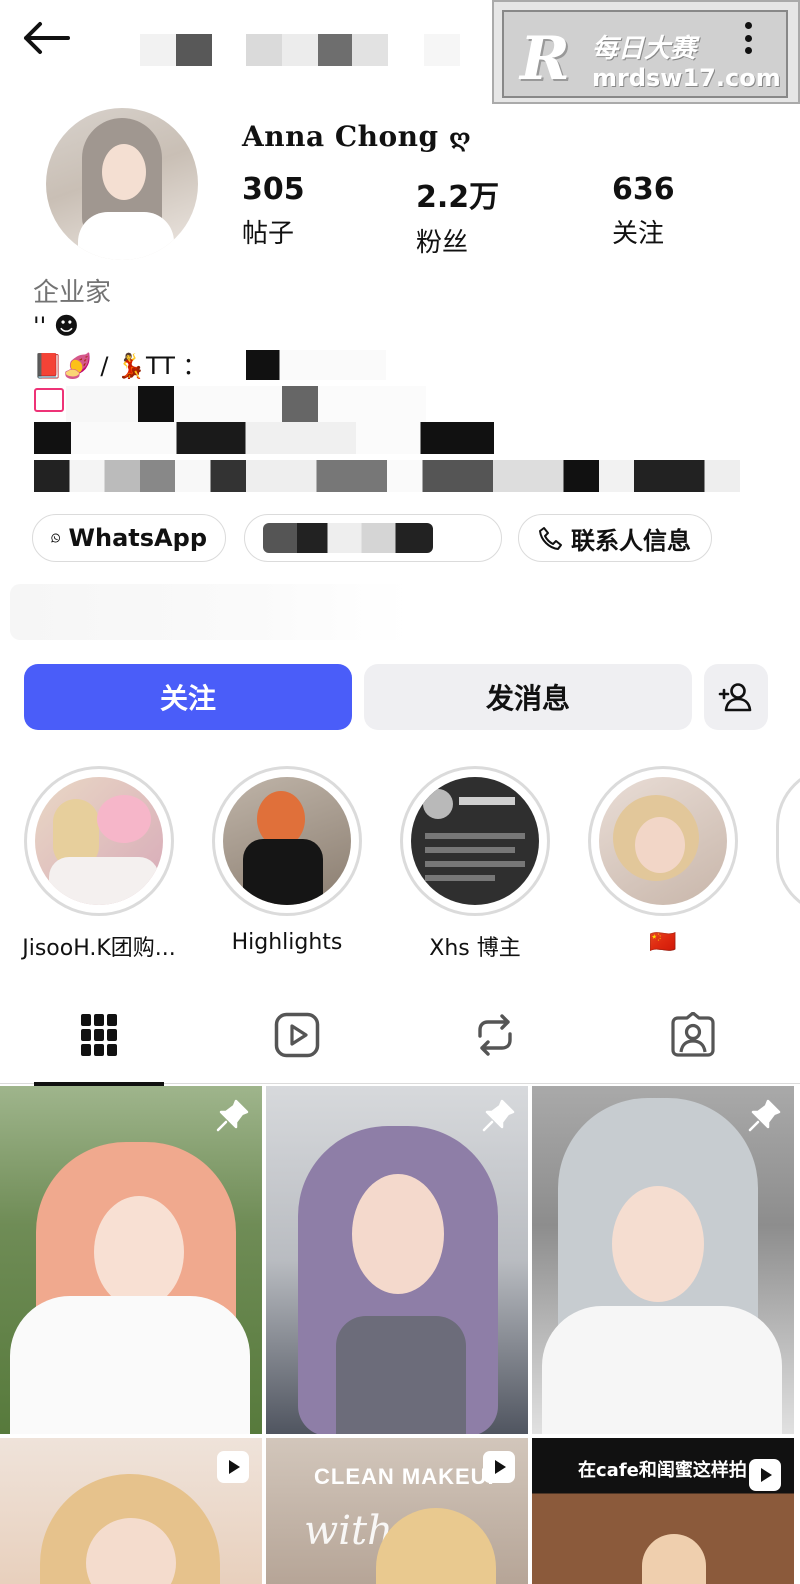 The image size is (800, 1584). I want to click on profile-avatar, so click(122, 184).